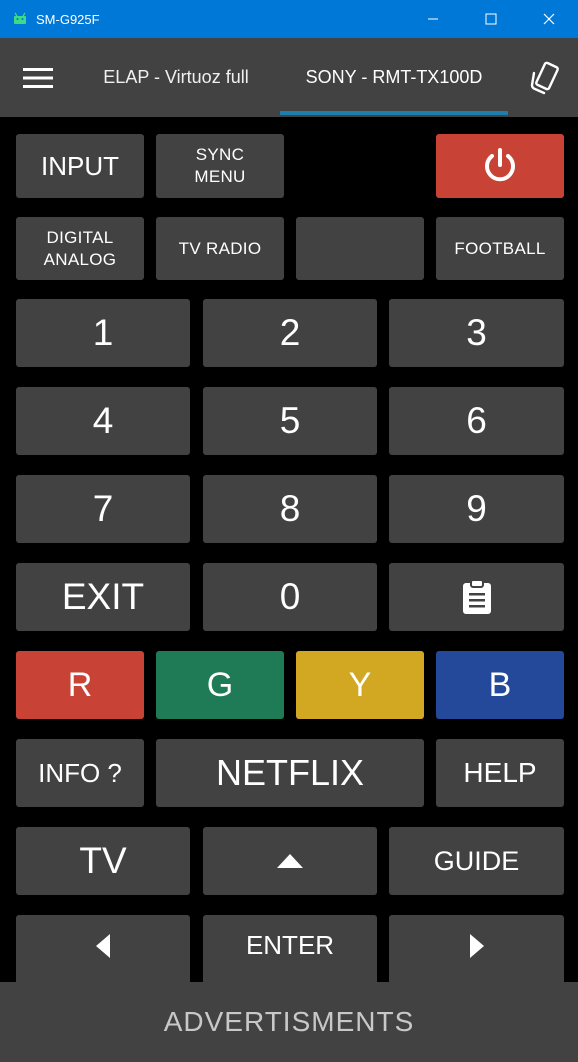 This screenshot has width=578, height=1062. I want to click on digit-3-button: 3, so click(476, 333).